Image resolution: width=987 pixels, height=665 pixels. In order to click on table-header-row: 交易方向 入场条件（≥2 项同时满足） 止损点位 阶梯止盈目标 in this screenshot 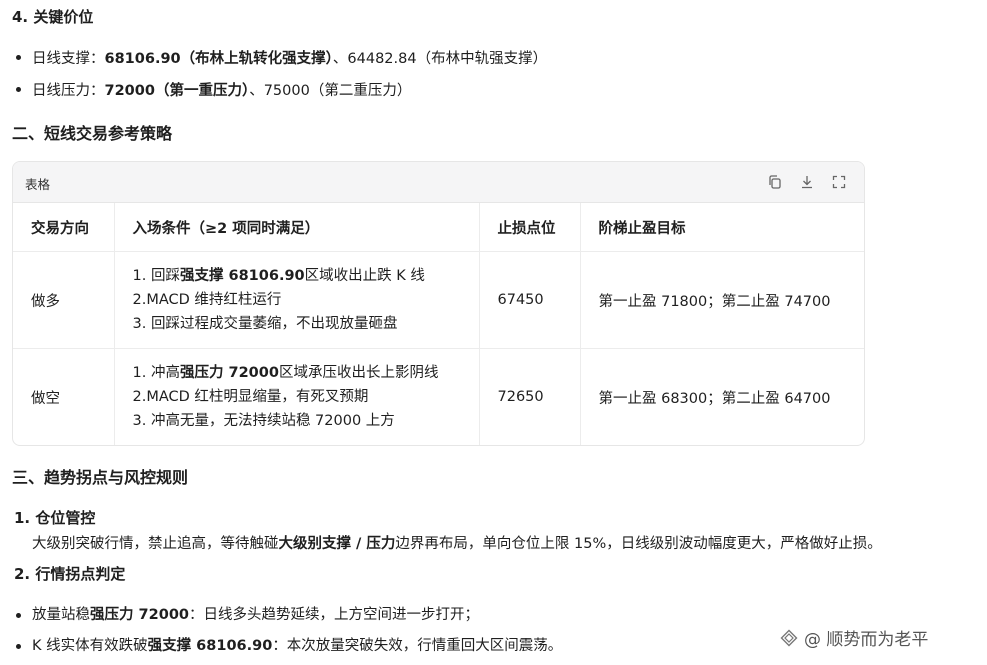, I will do `click(438, 227)`.